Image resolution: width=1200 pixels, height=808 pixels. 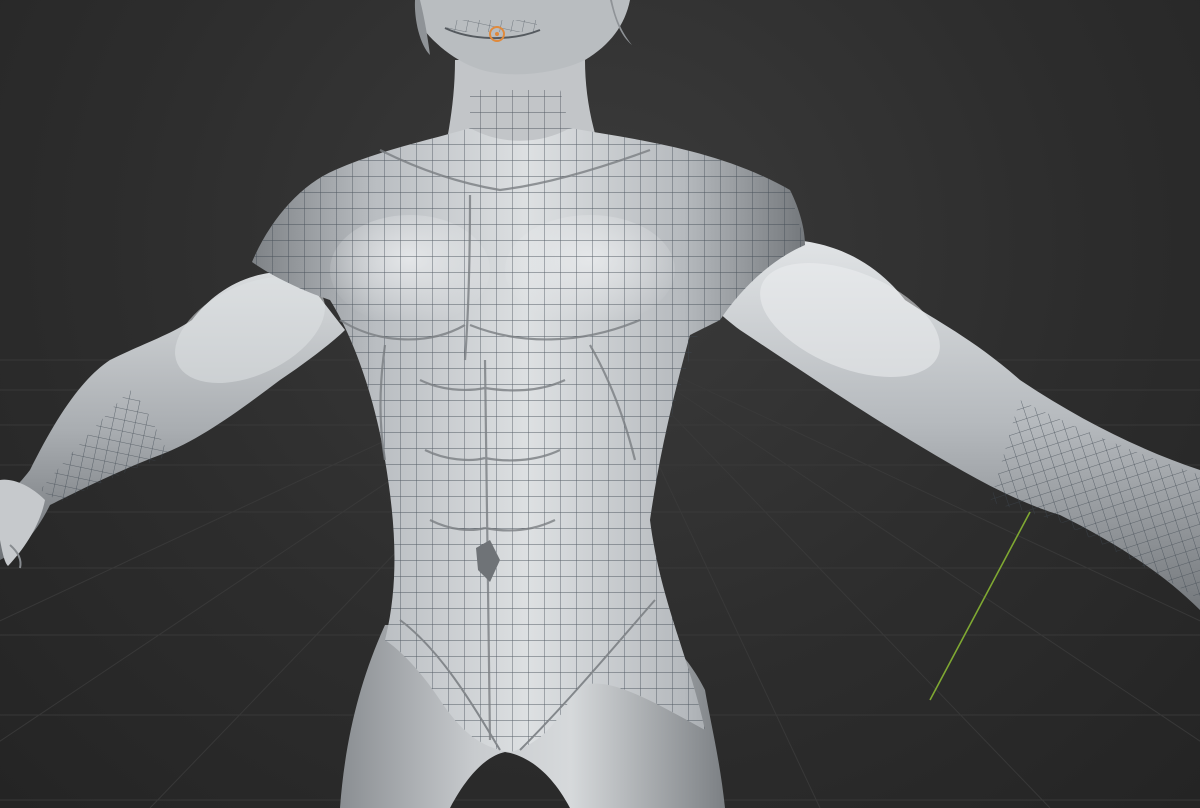 I want to click on y-axis-line, so click(x=980, y=606).